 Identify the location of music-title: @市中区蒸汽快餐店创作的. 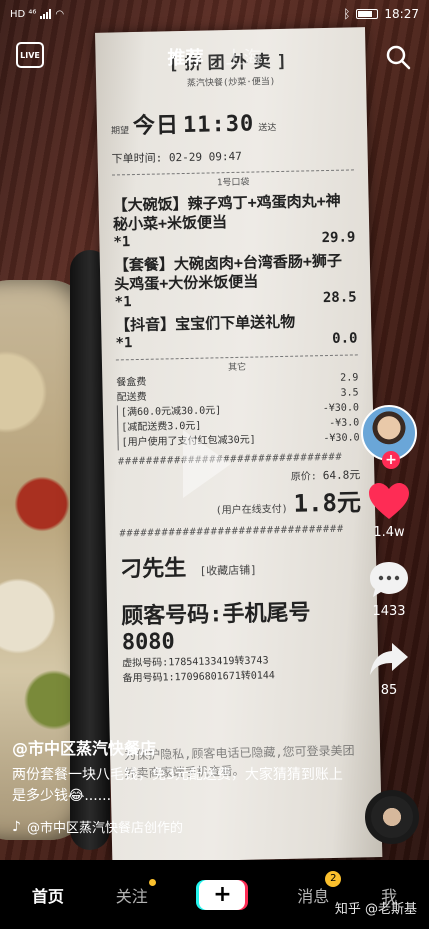
(105, 826).